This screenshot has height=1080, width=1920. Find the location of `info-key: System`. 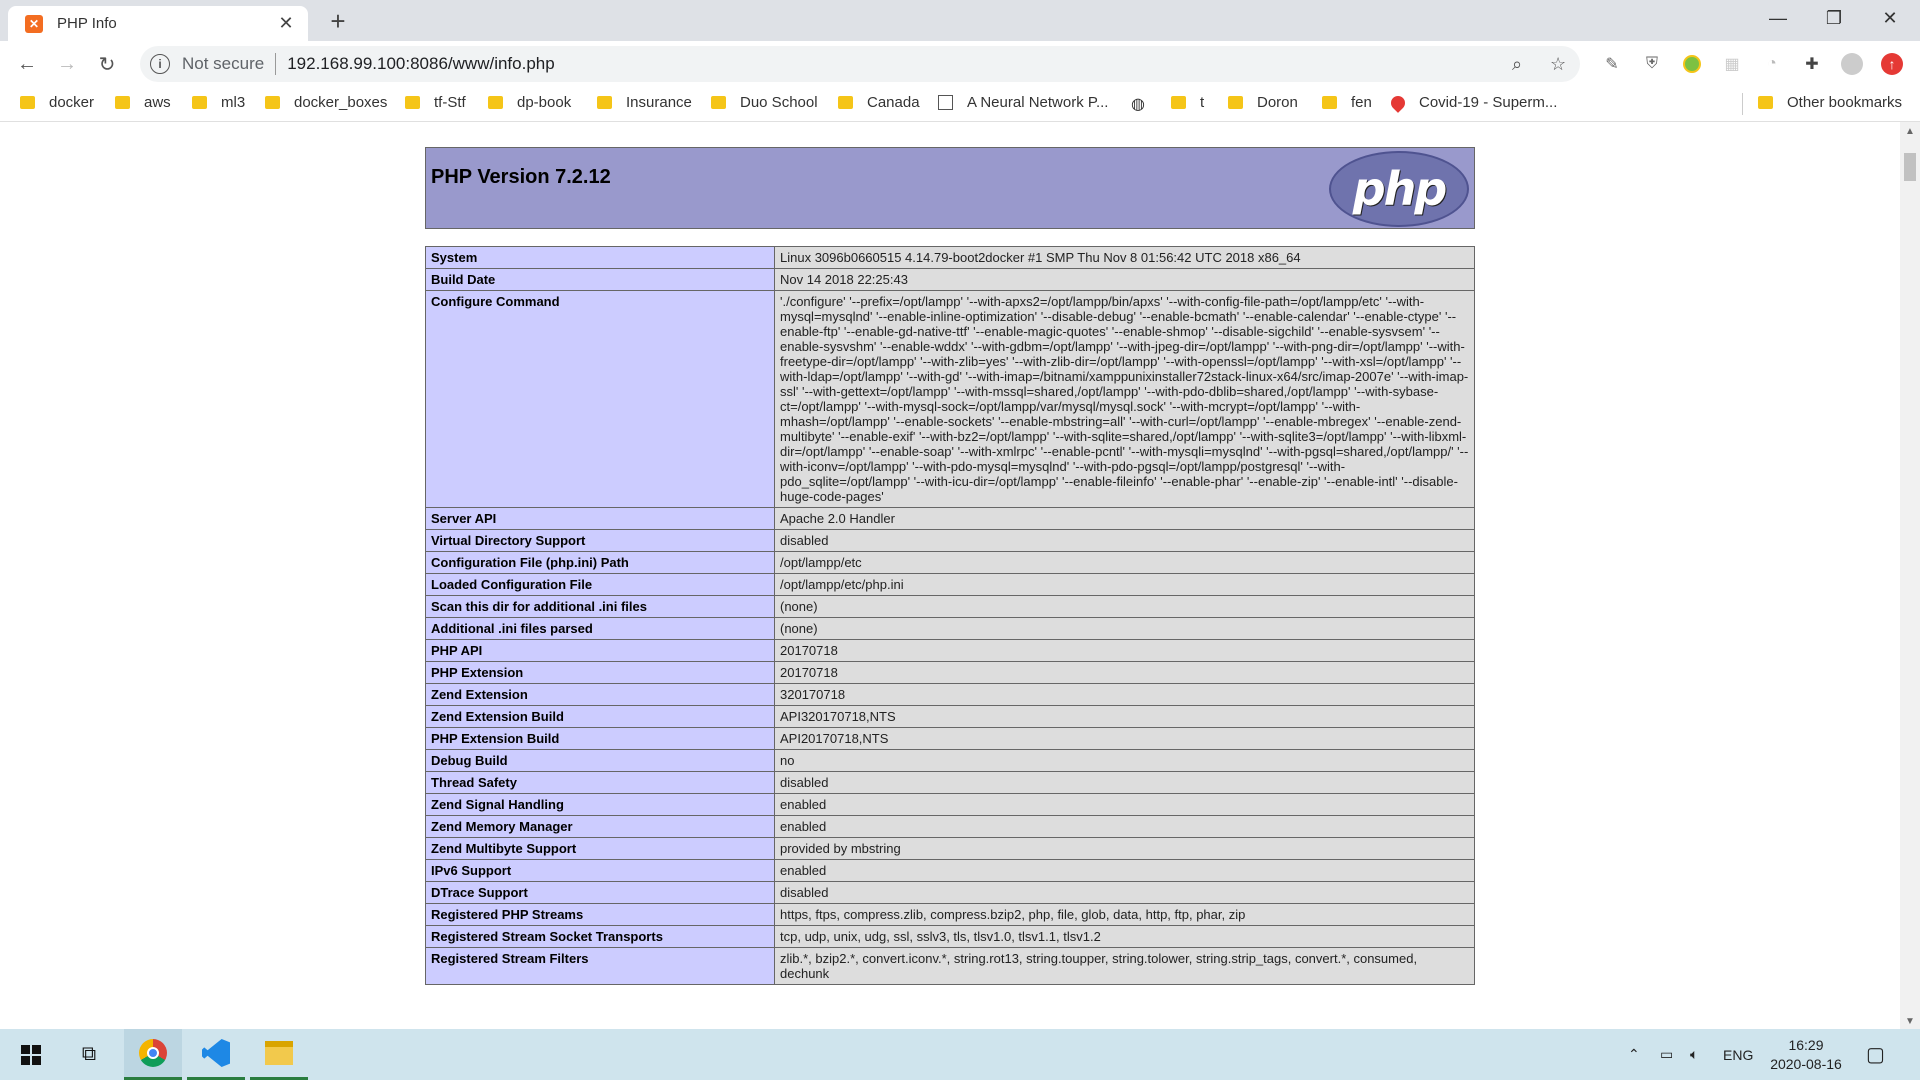

info-key: System is located at coordinates (600, 257).